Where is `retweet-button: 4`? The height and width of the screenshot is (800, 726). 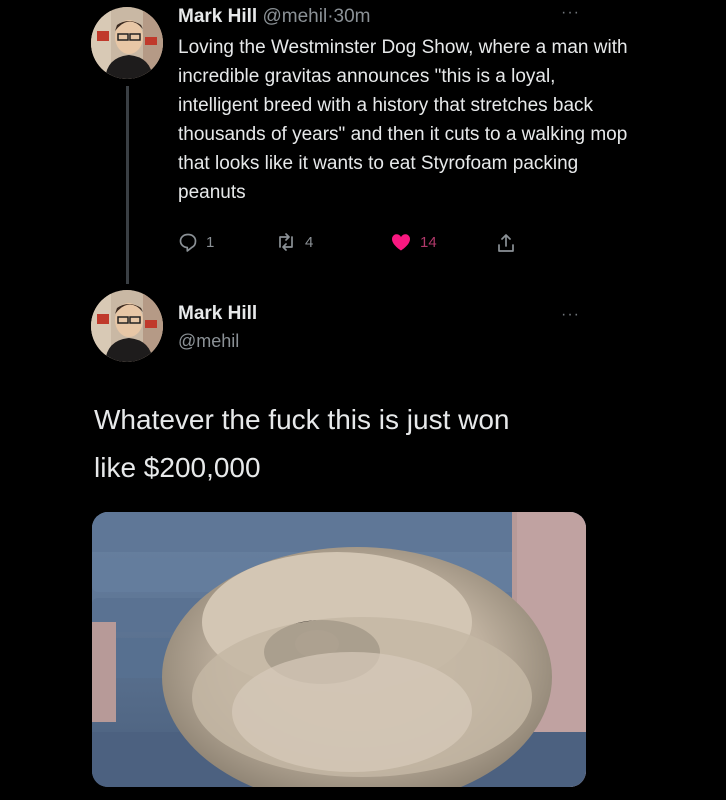
retweet-button: 4 is located at coordinates (294, 242).